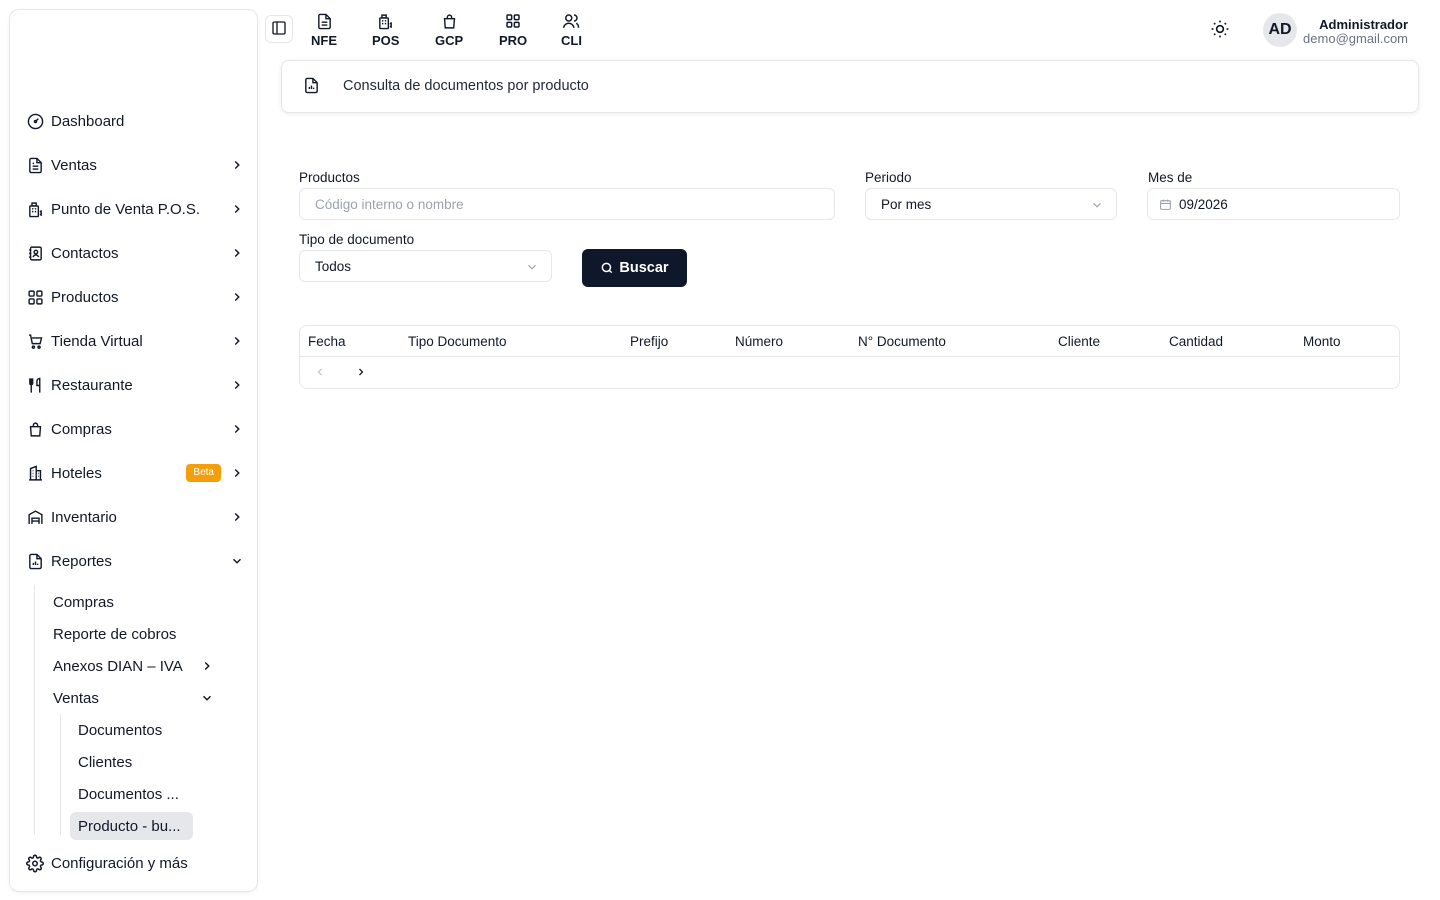  I want to click on productos-label: Productos, so click(329, 177).